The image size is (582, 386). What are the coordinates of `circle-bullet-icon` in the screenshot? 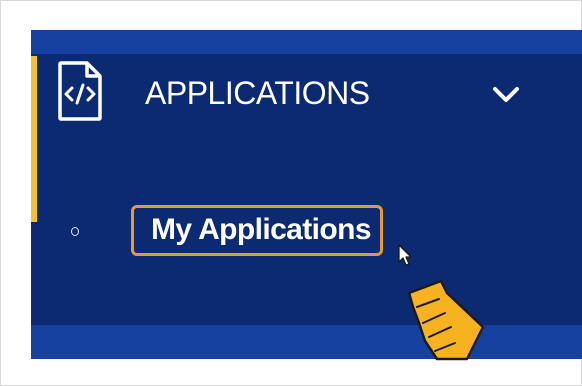 It's located at (75, 231).